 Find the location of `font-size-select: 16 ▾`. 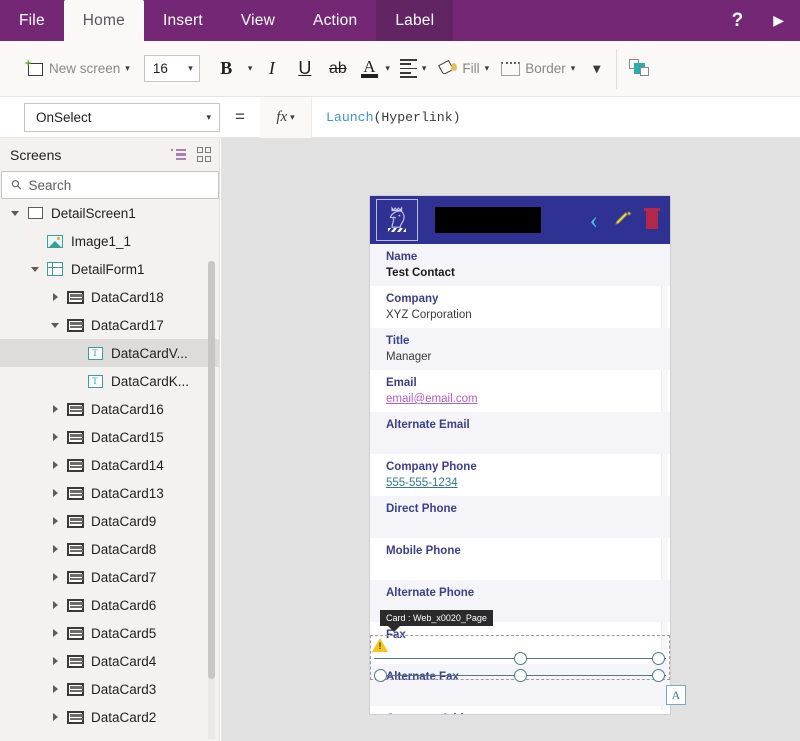

font-size-select: 16 ▾ is located at coordinates (171, 68).